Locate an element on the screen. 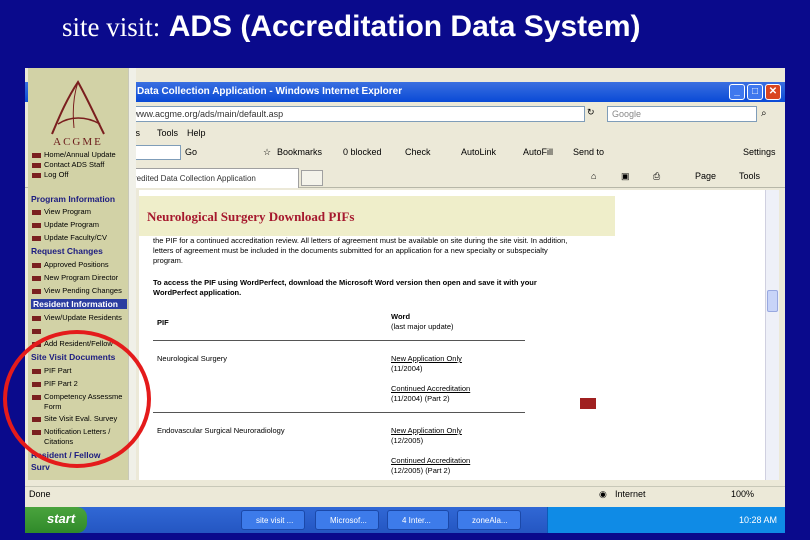 The width and height of the screenshot is (810, 540). nav-label: Contact ADS Staff is located at coordinates (74, 164).